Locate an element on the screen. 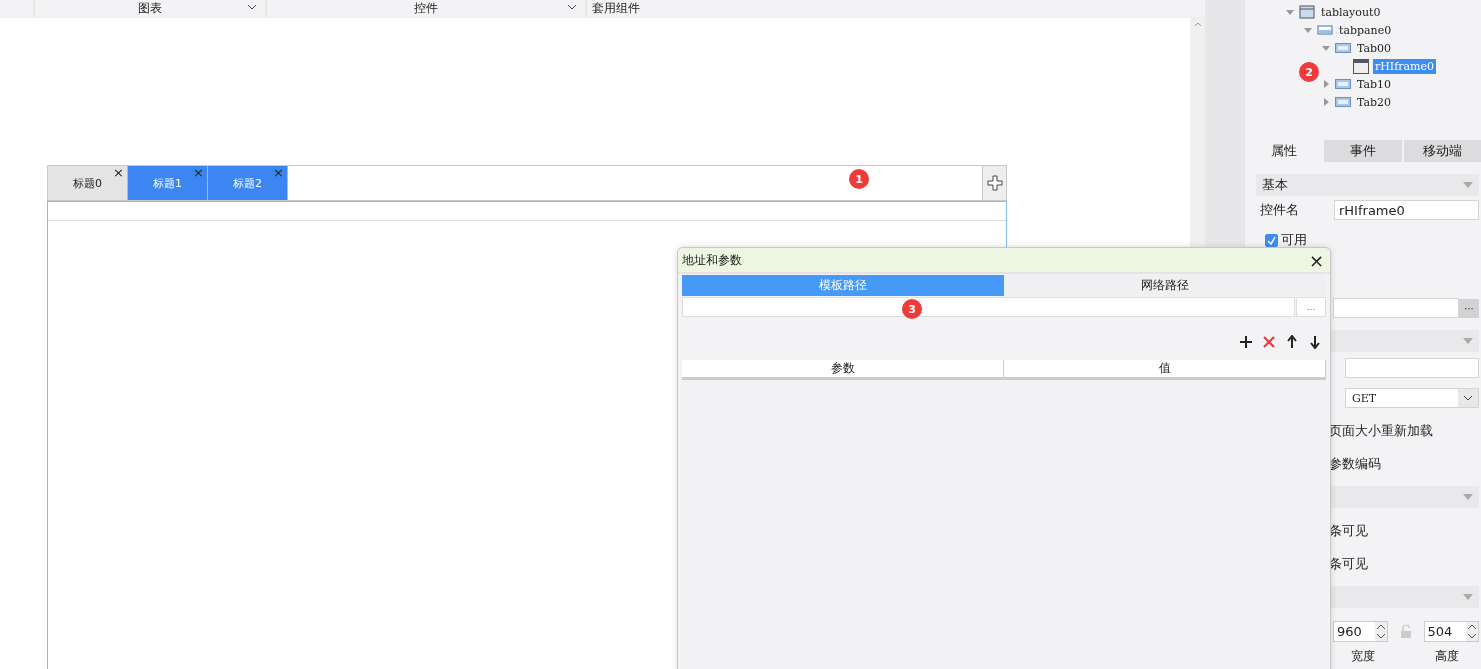  method-select: GET is located at coordinates (1412, 398).